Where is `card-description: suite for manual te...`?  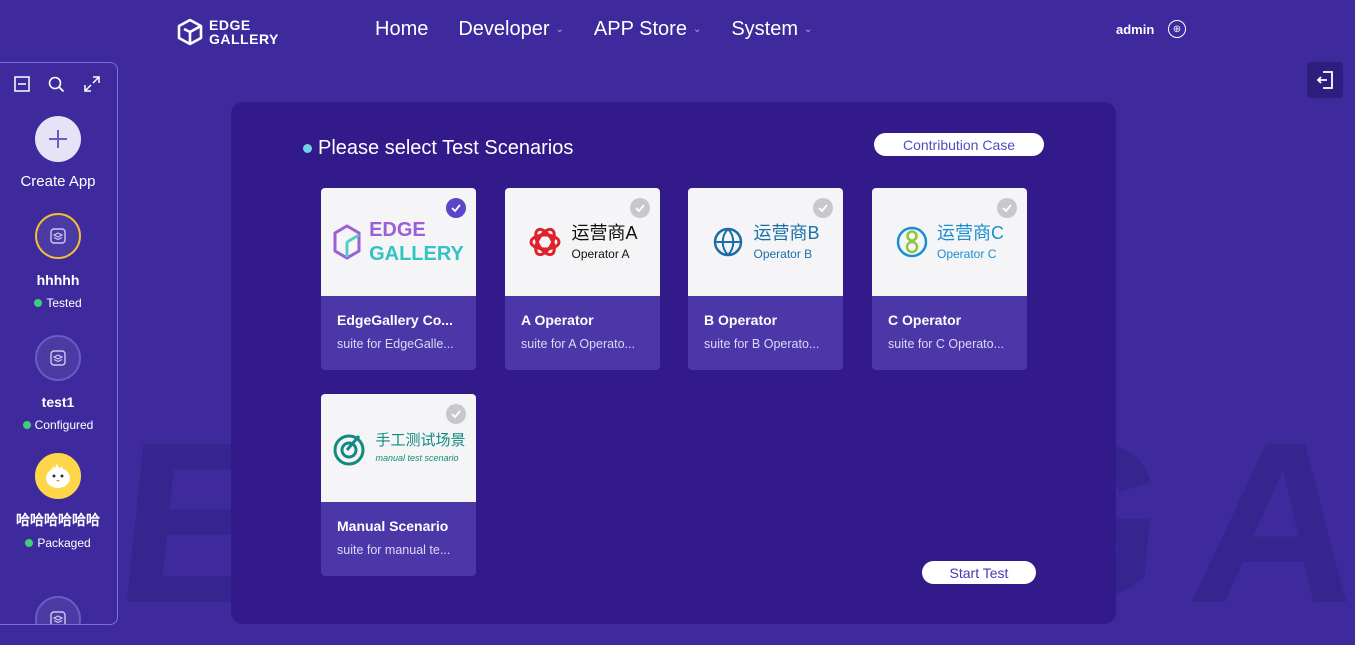
card-description: suite for manual te... is located at coordinates (394, 550).